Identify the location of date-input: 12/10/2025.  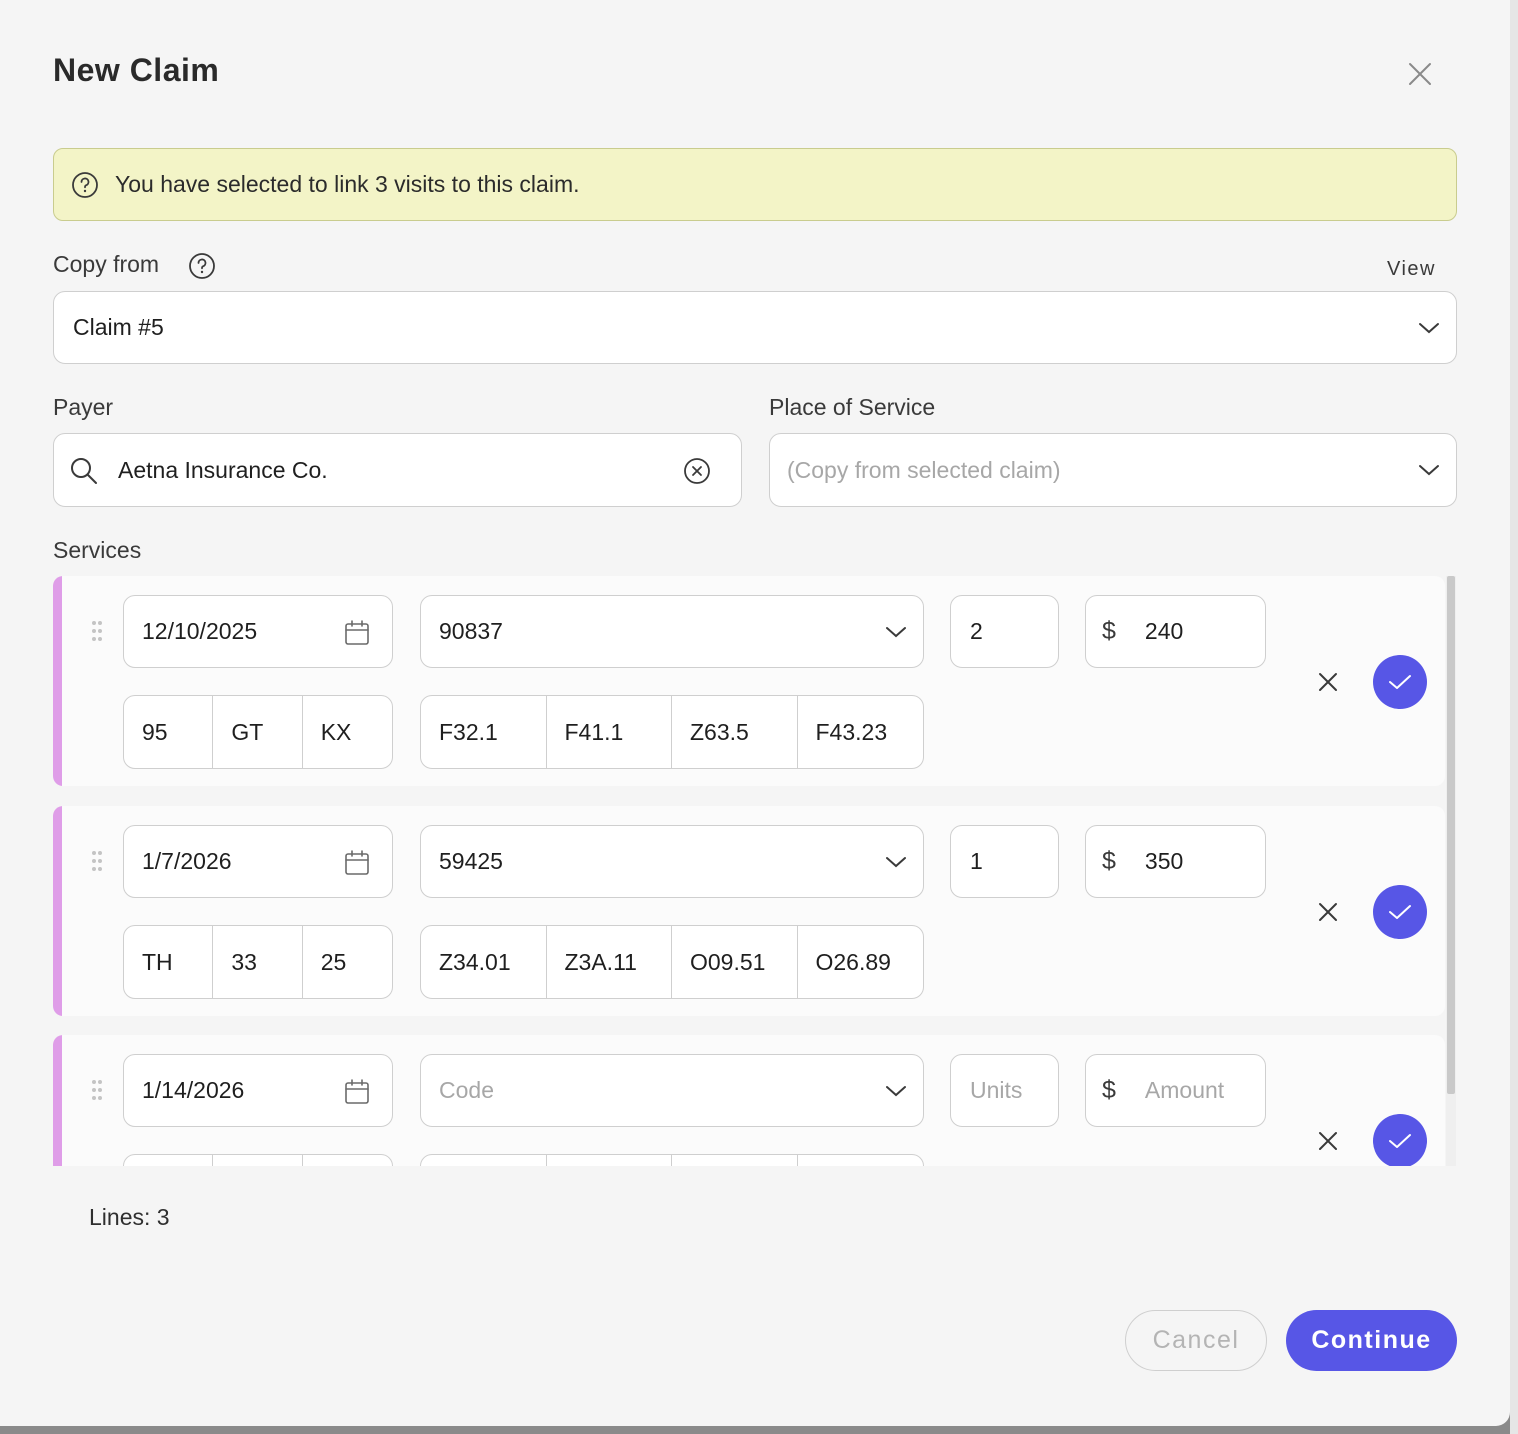
(258, 631).